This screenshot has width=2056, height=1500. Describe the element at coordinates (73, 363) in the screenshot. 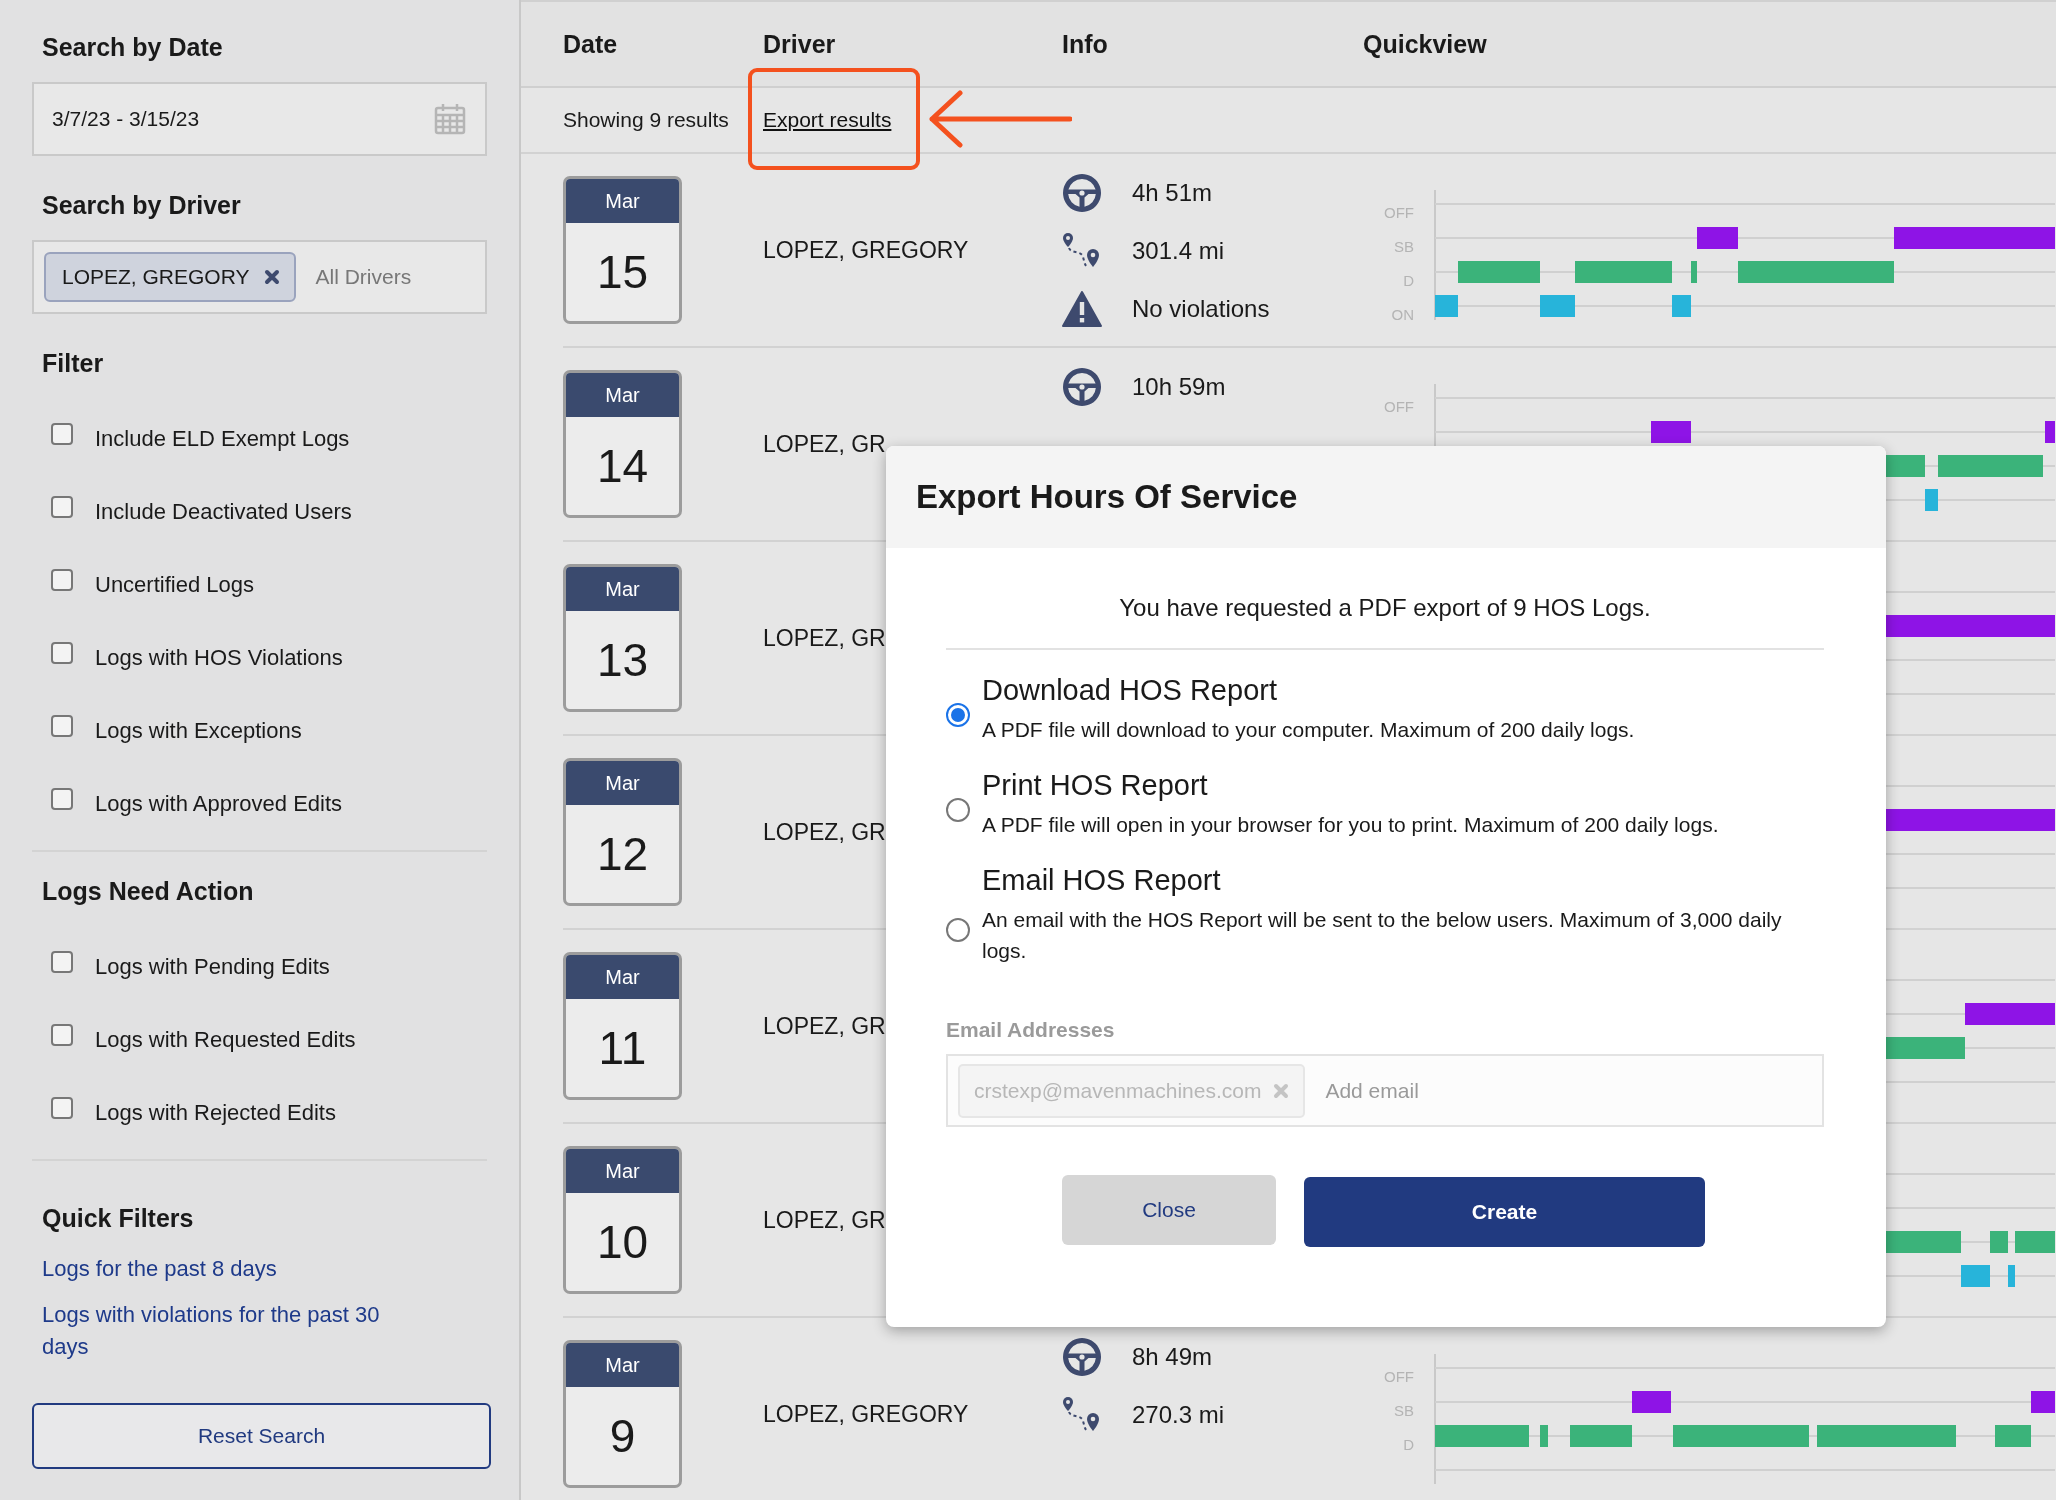

I see `section-heading: Filter` at that location.